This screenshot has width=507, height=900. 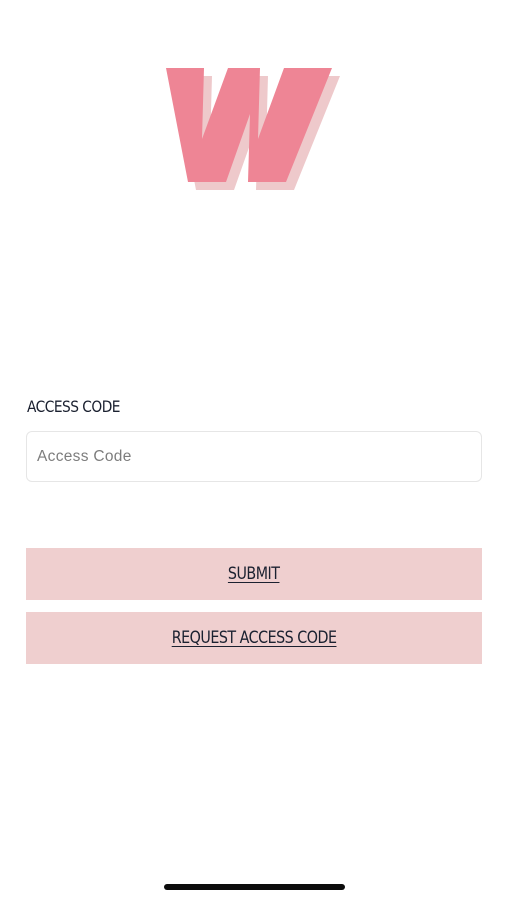 I want to click on access-code-label: ACCESS CODE, so click(x=74, y=406).